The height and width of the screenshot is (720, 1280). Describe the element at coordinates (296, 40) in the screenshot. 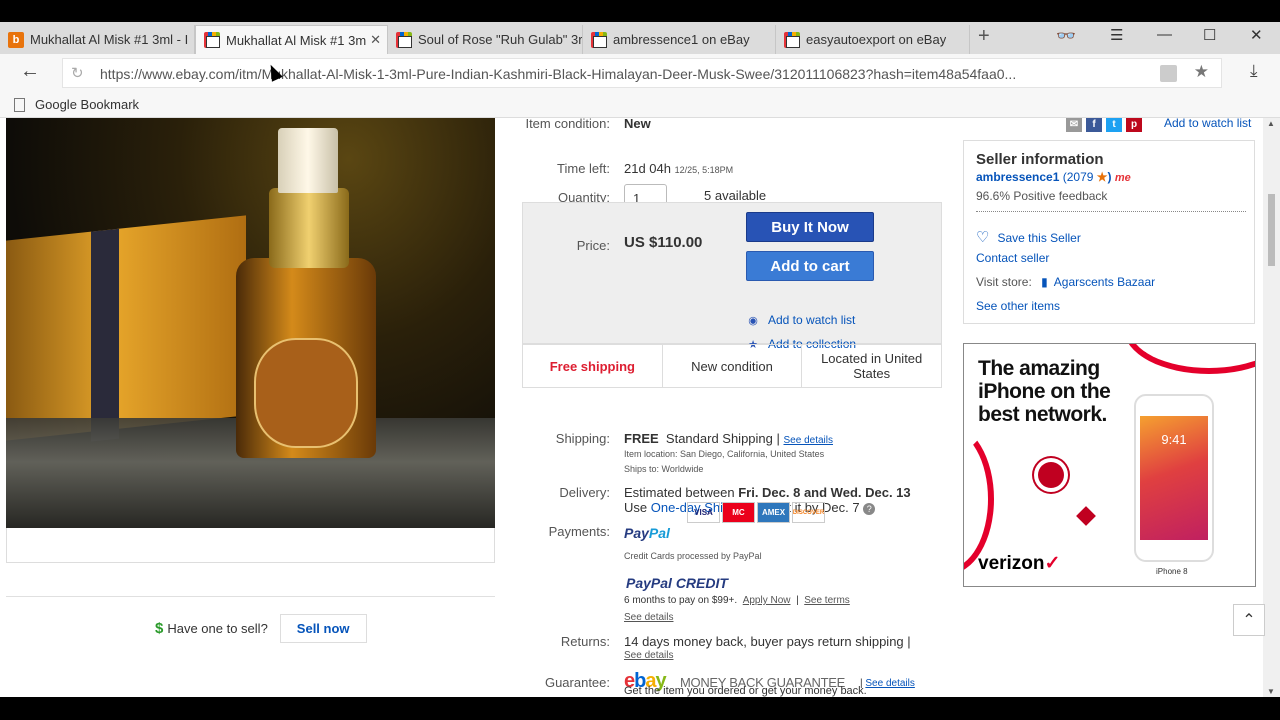

I see `tab-title: Mukhallat Al Misk #1 3ml` at that location.